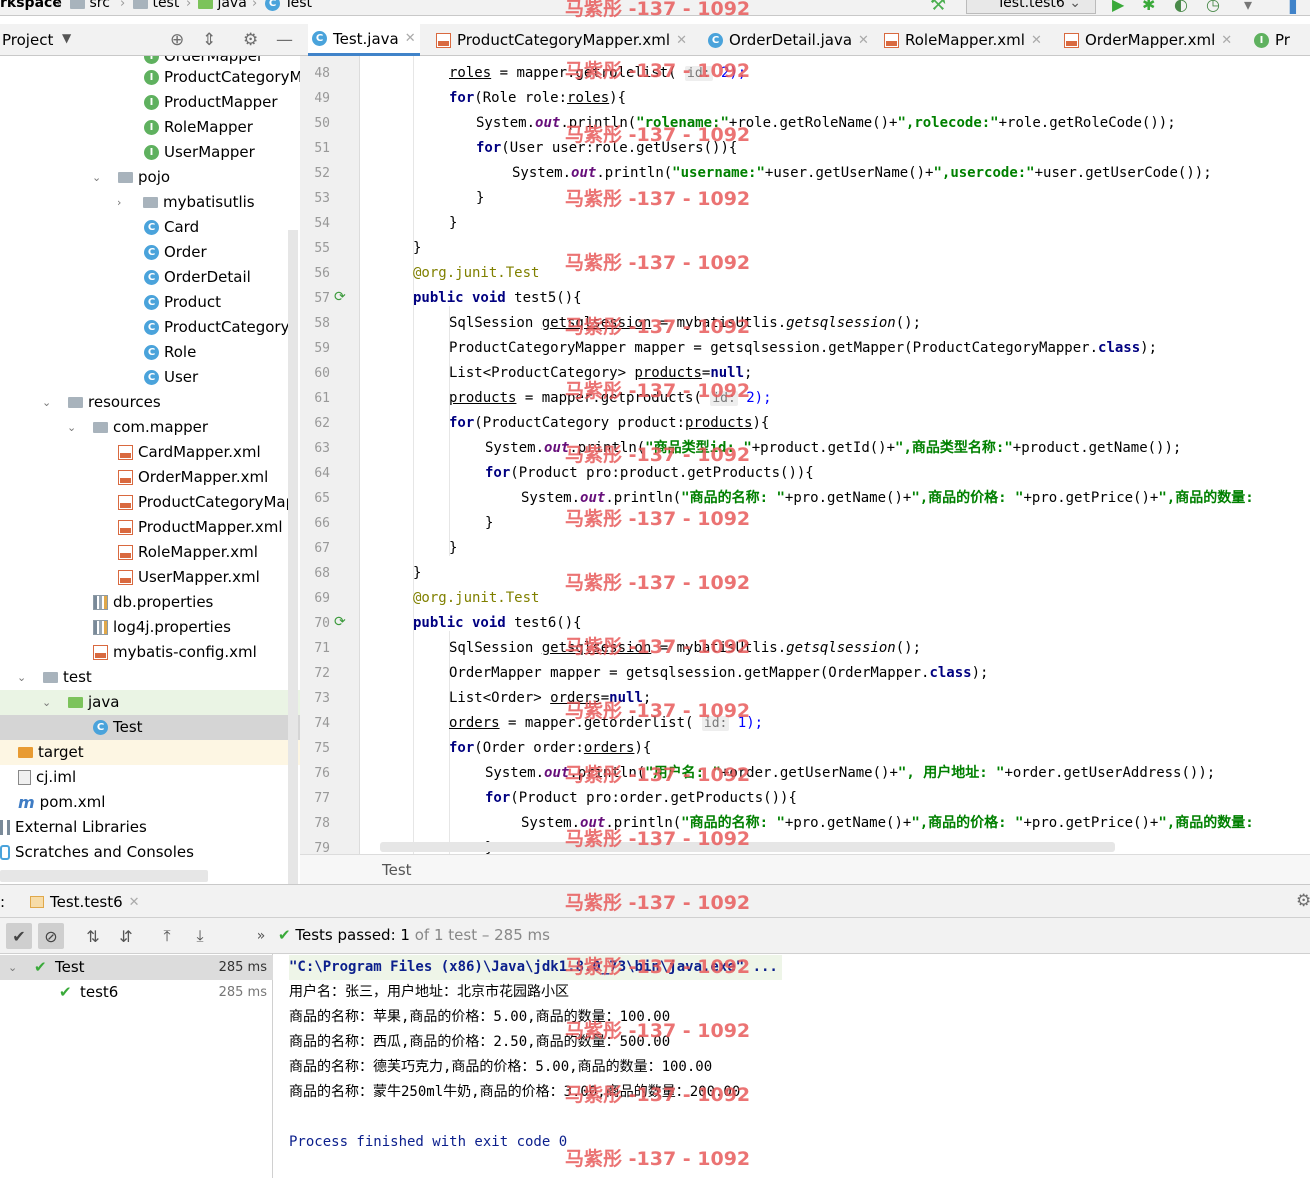  What do you see at coordinates (397, 870) in the screenshot?
I see `editor-breadcrumb-item: Test` at bounding box center [397, 870].